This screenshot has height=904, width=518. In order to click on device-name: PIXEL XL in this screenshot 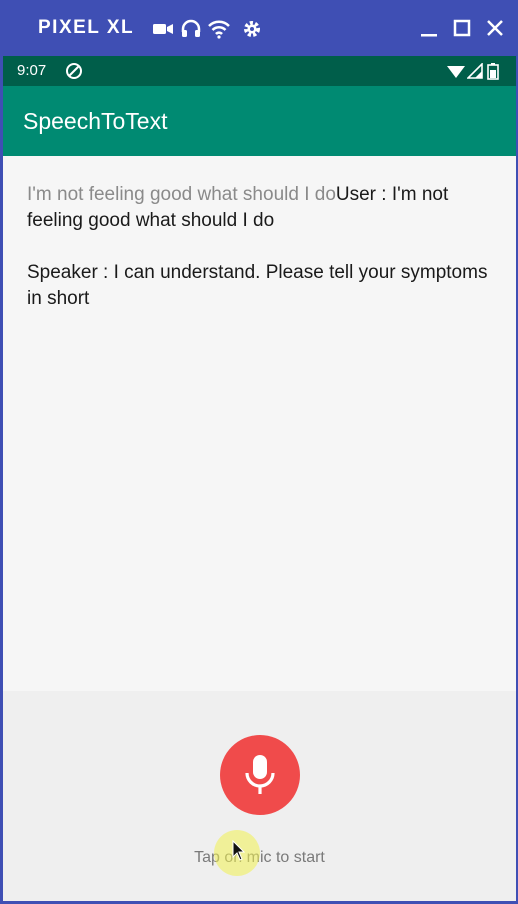, I will do `click(86, 27)`.